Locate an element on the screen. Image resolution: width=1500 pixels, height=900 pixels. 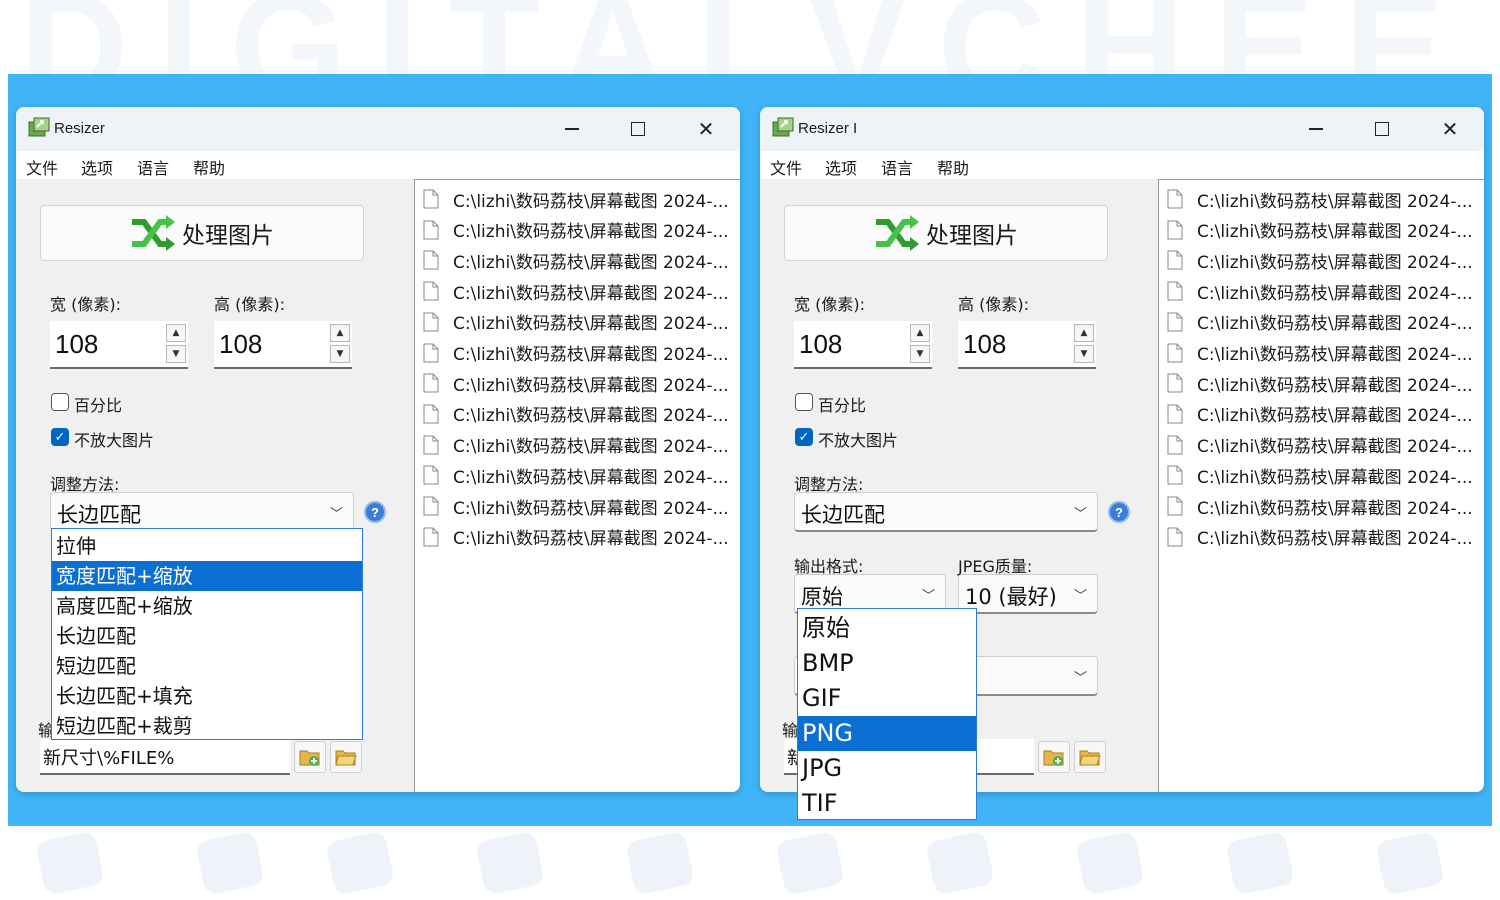
method-option: 短边匹配 is located at coordinates (207, 666).